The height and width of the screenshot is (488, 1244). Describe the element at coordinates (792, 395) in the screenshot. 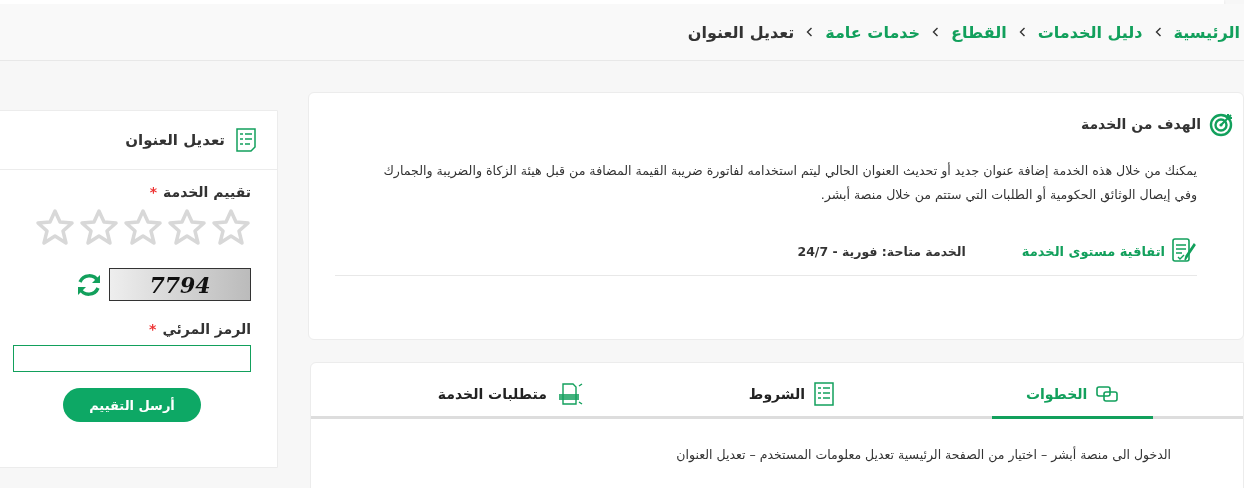

I see `tab: الشروط` at that location.